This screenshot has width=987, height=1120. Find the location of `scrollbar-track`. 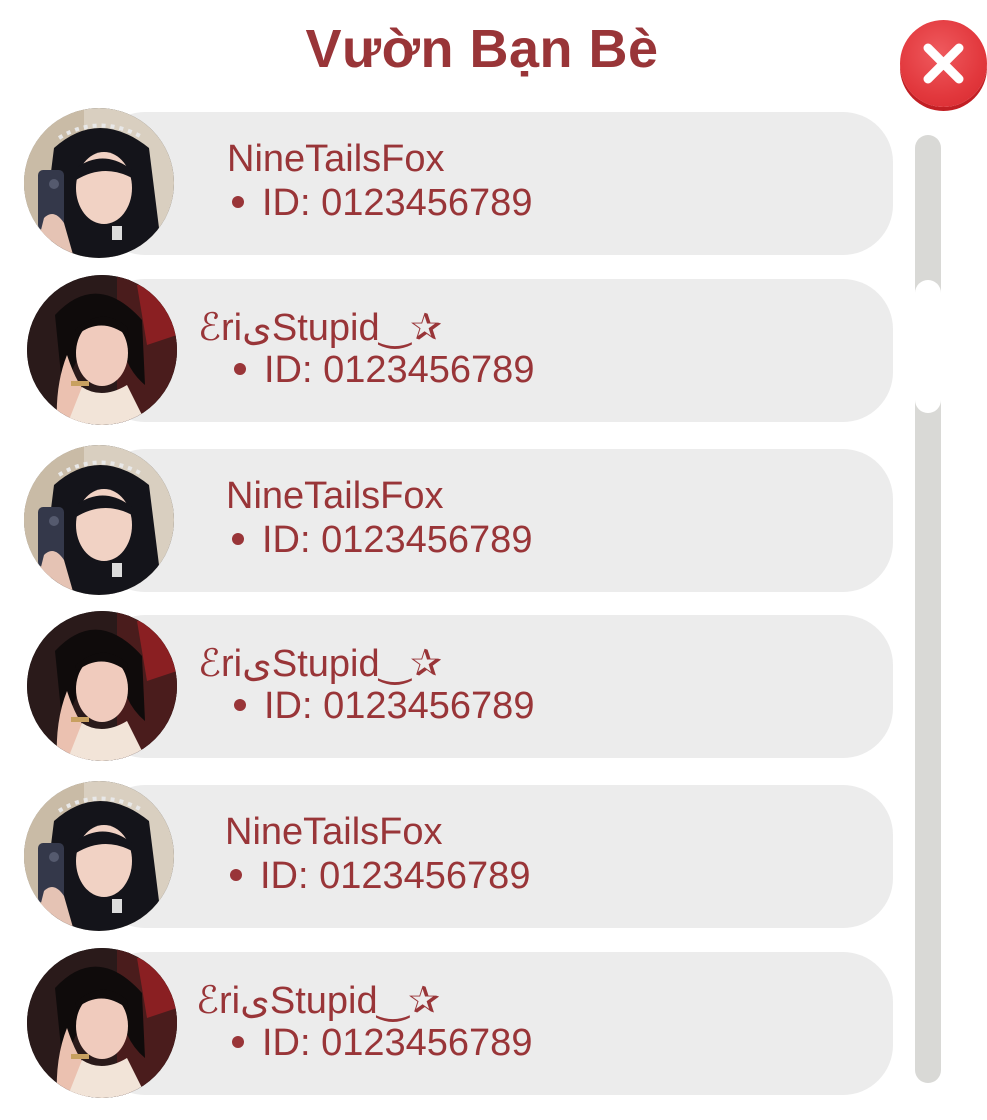

scrollbar-track is located at coordinates (928, 609).